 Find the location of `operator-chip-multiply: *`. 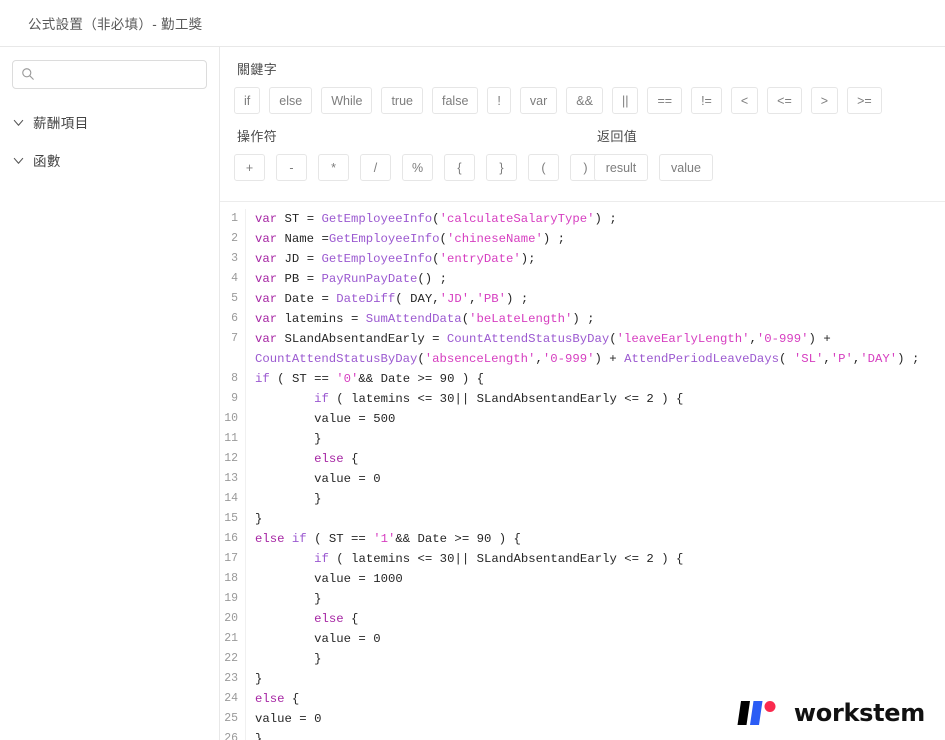

operator-chip-multiply: * is located at coordinates (333, 167).